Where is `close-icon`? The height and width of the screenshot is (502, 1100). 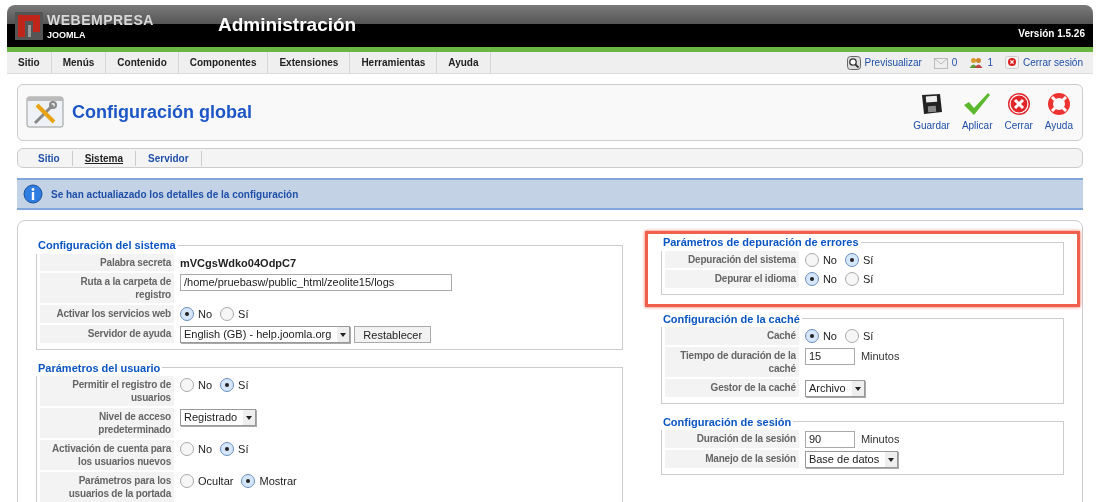
close-icon is located at coordinates (1018, 104).